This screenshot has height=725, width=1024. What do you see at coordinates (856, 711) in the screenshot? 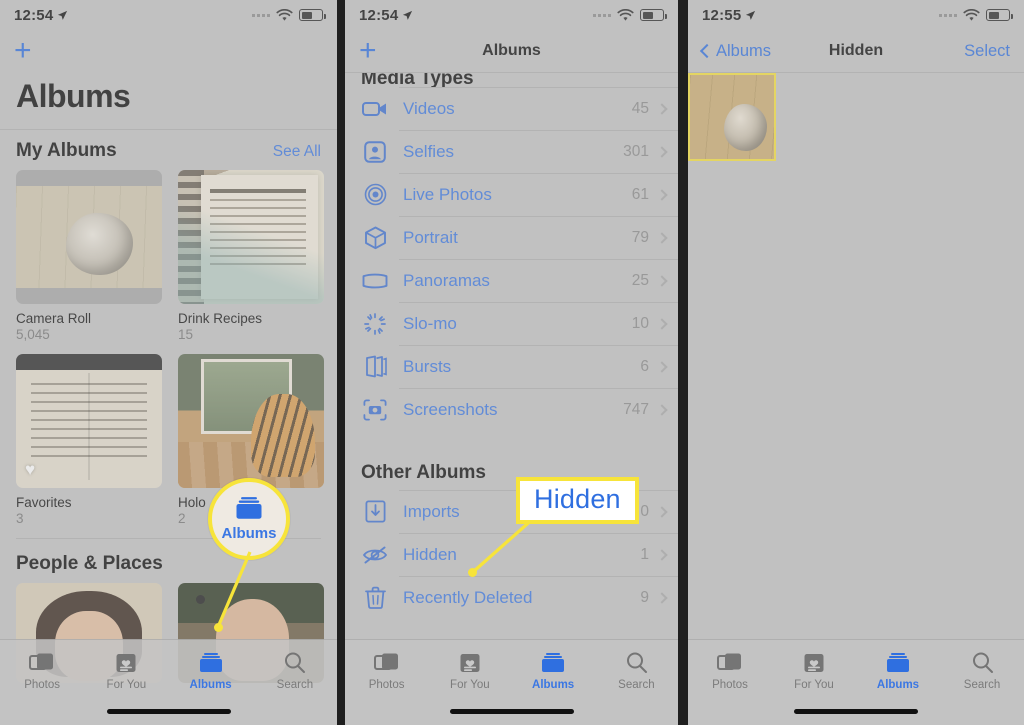
I see `home-indicator` at bounding box center [856, 711].